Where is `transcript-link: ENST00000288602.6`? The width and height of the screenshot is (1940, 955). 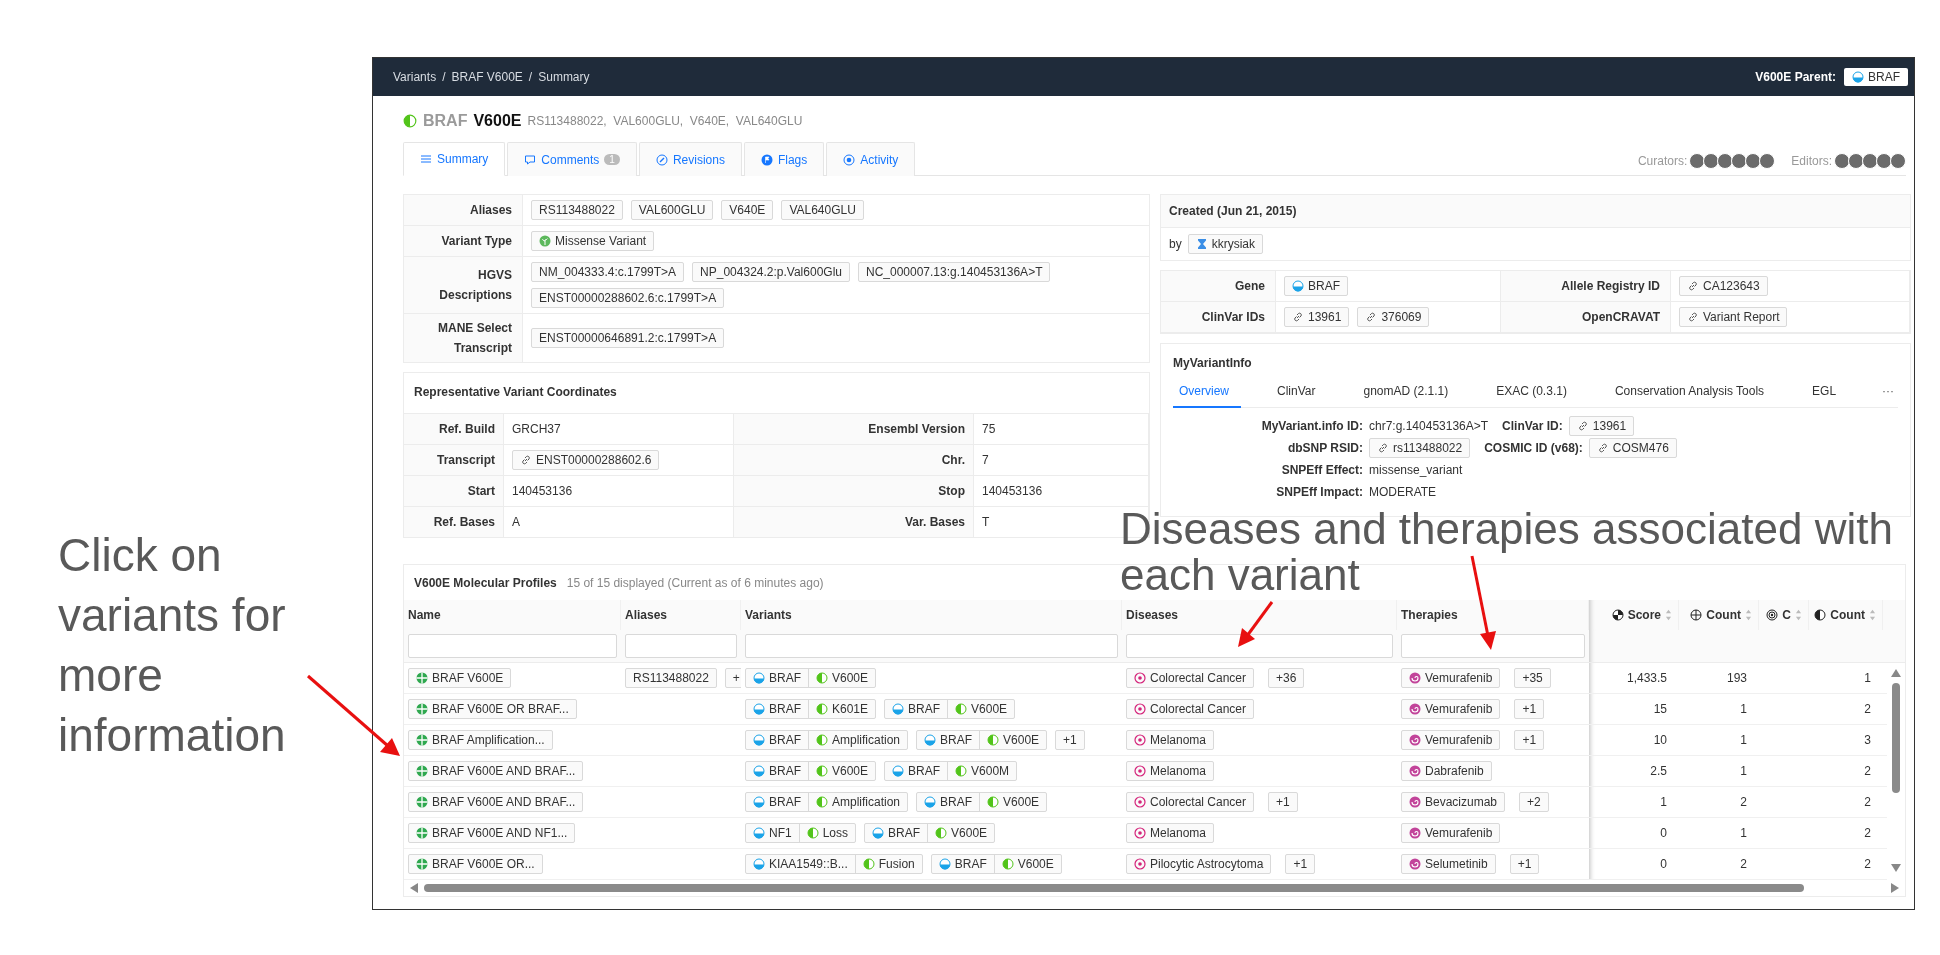 transcript-link: ENST00000288602.6 is located at coordinates (586, 460).